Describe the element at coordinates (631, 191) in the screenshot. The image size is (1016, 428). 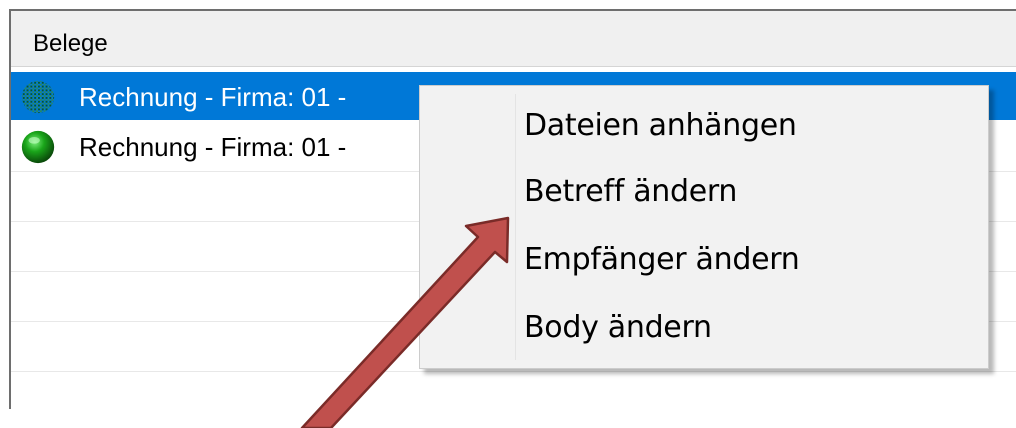
I see `menu-item-label: Betreff ändern` at that location.